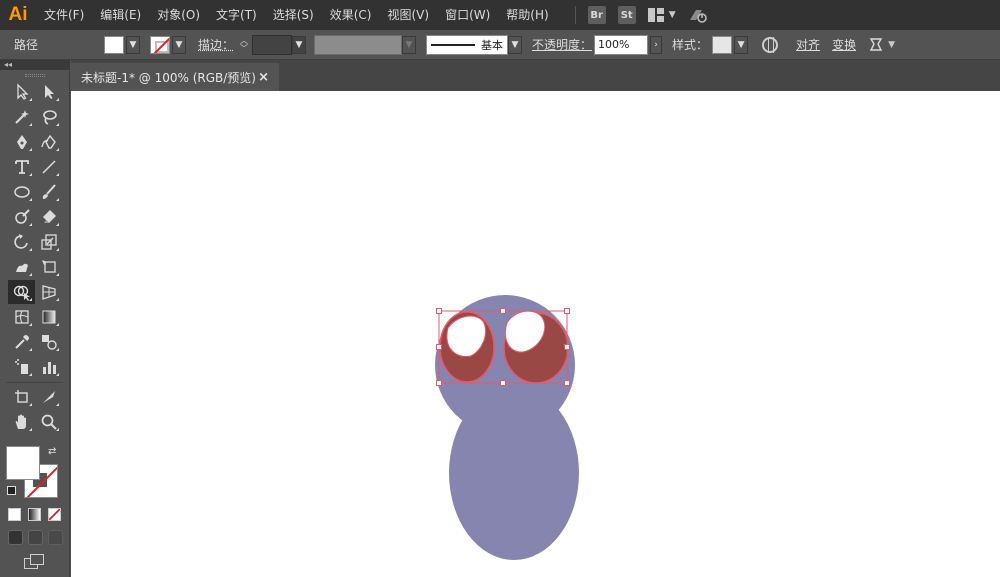 The image size is (1000, 577). What do you see at coordinates (18, 14) in the screenshot?
I see `app-logo: Ai` at bounding box center [18, 14].